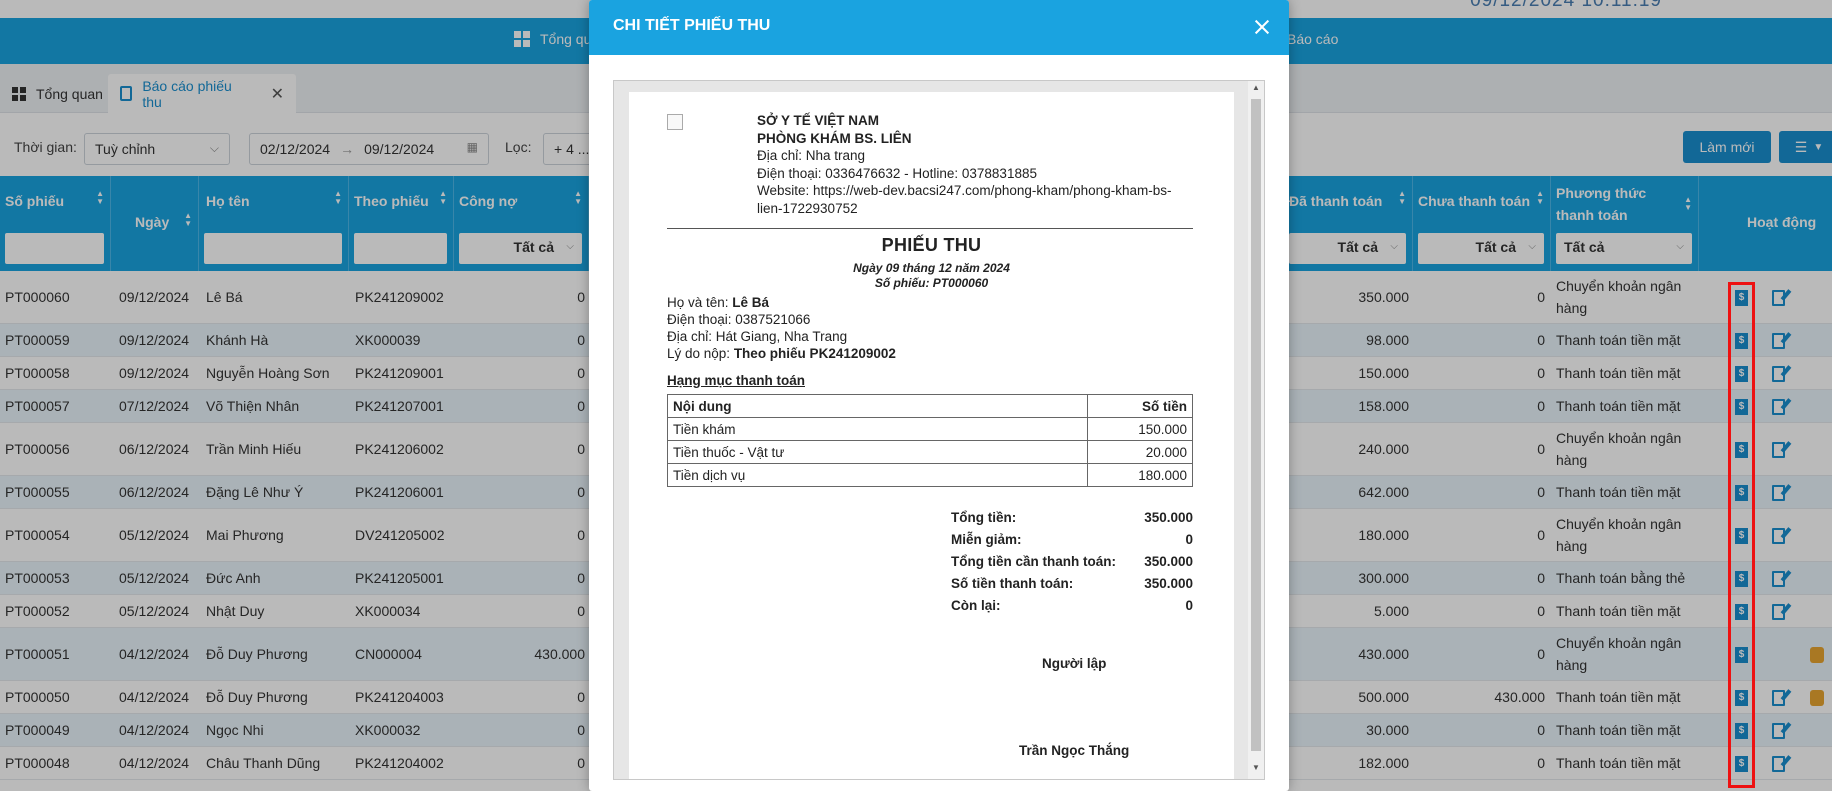 The height and width of the screenshot is (791, 1832). Describe the element at coordinates (751, 302) in the screenshot. I see `payer-name: Lê Bá` at that location.